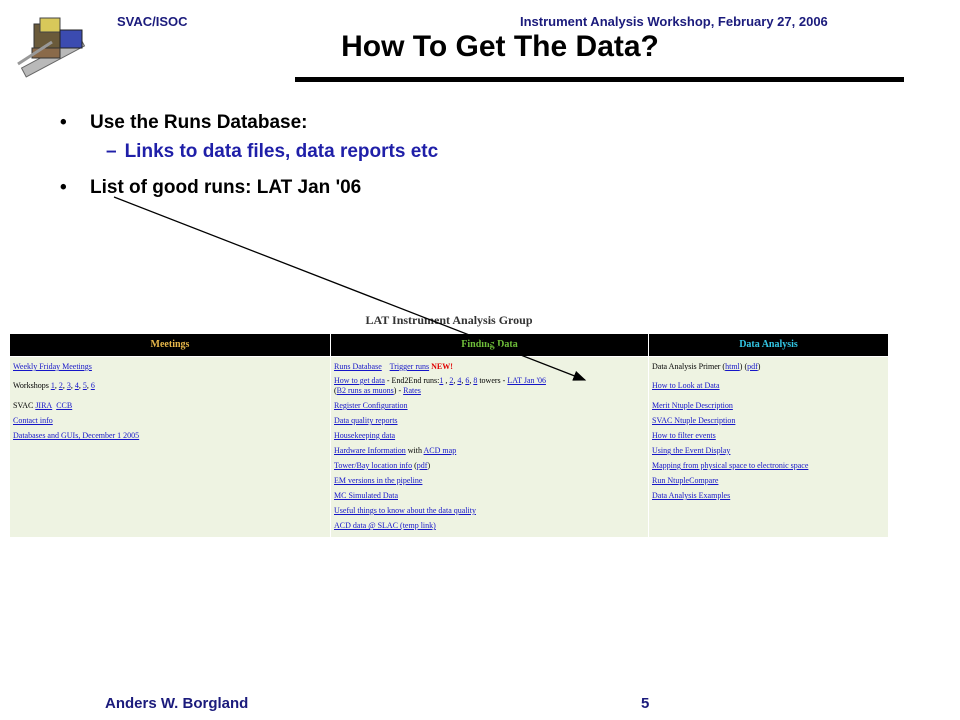 This screenshot has width=960, height=720. What do you see at coordinates (370, 450) in the screenshot?
I see `hardware-info-link: Hardware Information` at bounding box center [370, 450].